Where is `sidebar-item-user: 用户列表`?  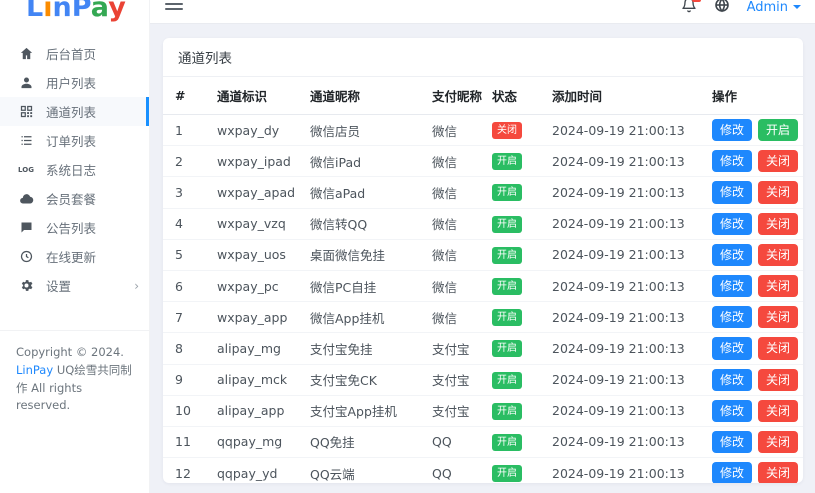 sidebar-item-user: 用户列表 is located at coordinates (74, 82).